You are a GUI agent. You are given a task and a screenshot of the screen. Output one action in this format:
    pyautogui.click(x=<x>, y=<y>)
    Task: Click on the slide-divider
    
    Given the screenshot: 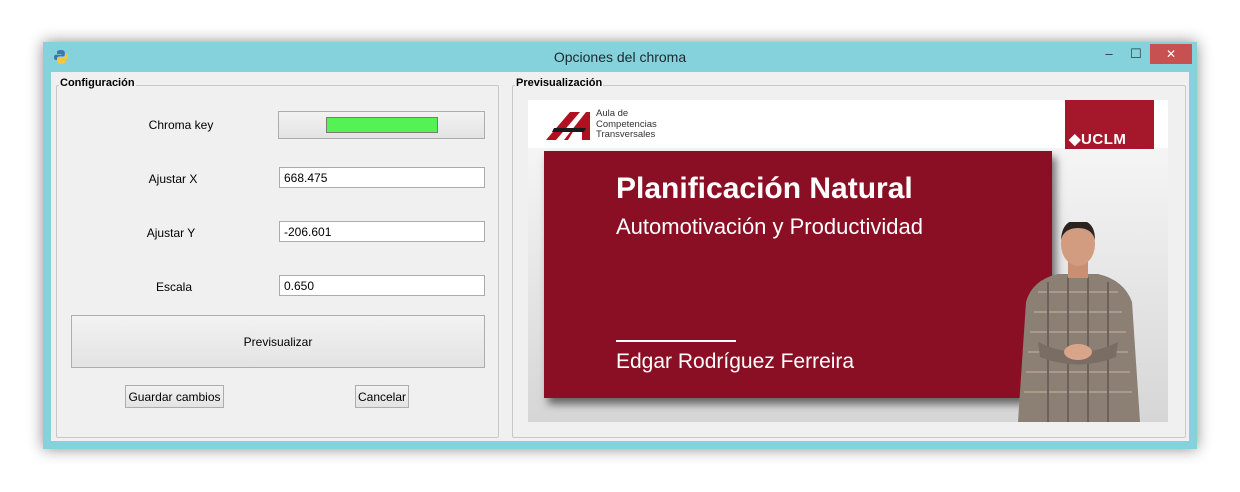 What is the action you would take?
    pyautogui.click(x=676, y=341)
    